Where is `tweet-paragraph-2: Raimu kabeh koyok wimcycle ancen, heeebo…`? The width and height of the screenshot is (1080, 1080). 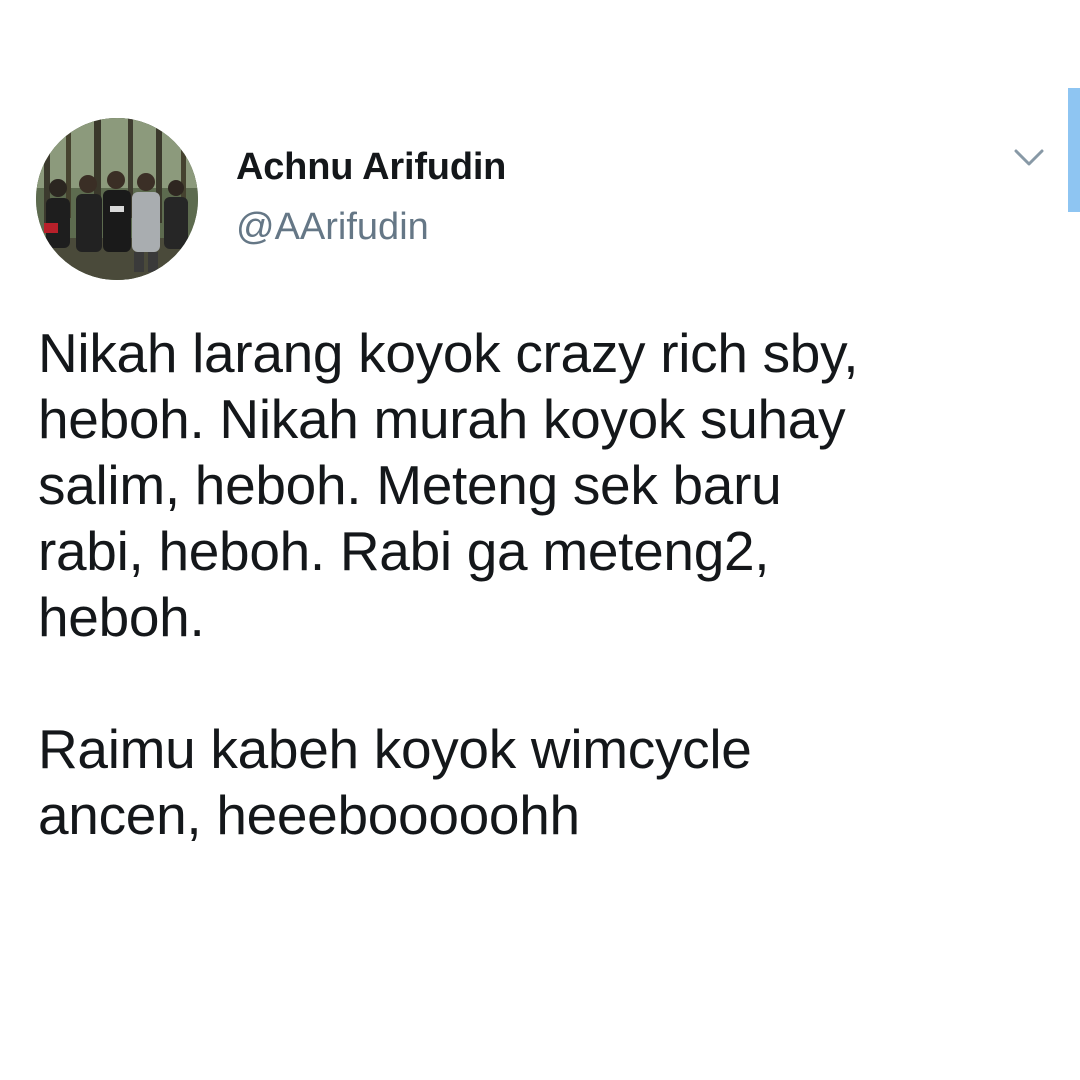
tweet-paragraph-2: Raimu kabeh koyok wimcycle ancen, heeebo… is located at coordinates (395, 782).